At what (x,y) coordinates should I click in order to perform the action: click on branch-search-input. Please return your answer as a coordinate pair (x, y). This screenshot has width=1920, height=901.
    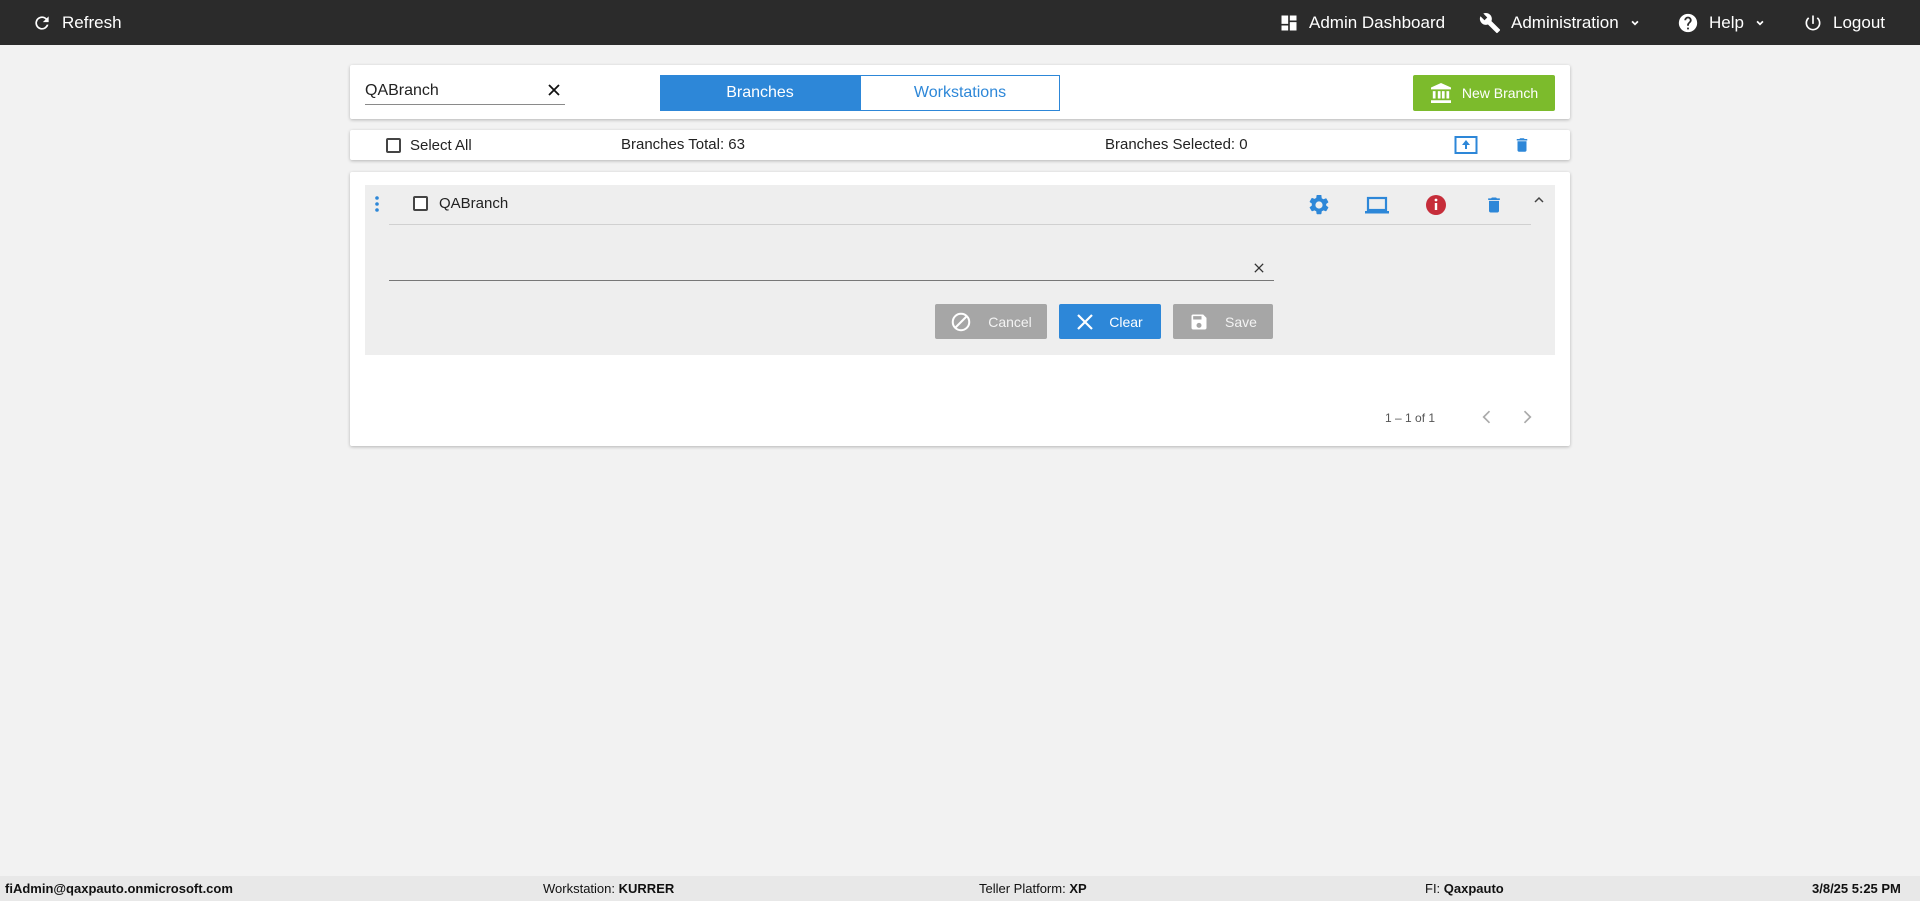
    Looking at the image, I should click on (450, 91).